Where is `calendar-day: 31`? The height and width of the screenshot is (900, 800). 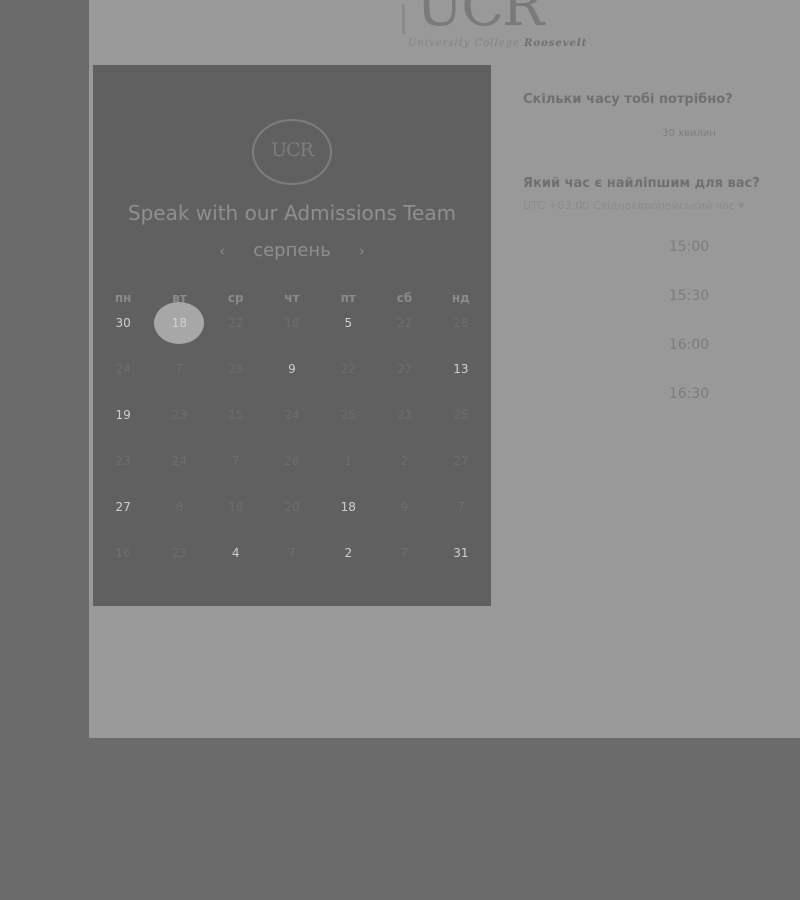
calendar-day: 31 is located at coordinates (461, 553).